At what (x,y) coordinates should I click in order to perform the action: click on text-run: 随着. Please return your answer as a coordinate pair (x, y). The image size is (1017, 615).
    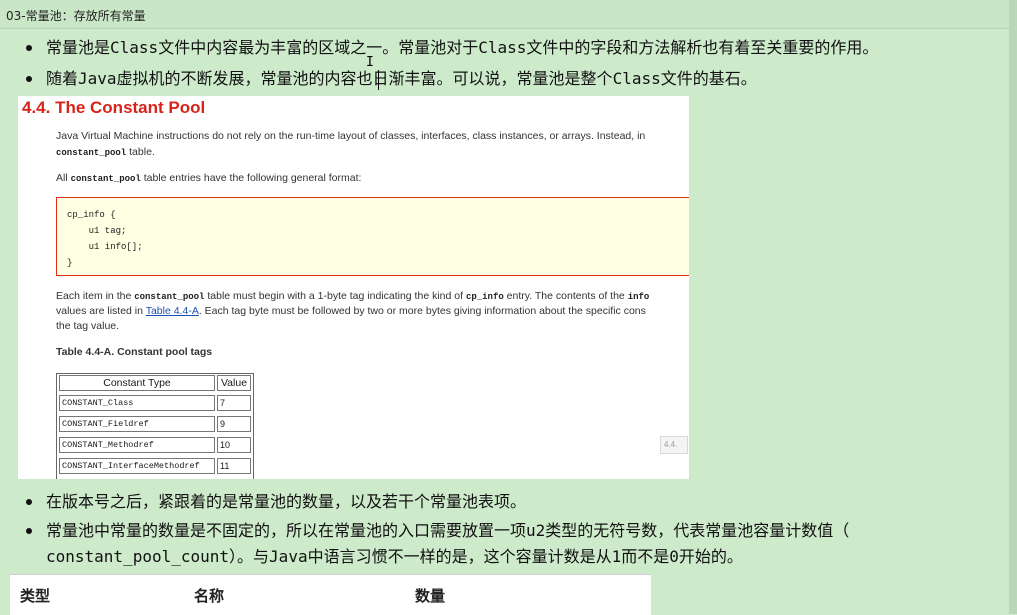
    Looking at the image, I should click on (62, 78).